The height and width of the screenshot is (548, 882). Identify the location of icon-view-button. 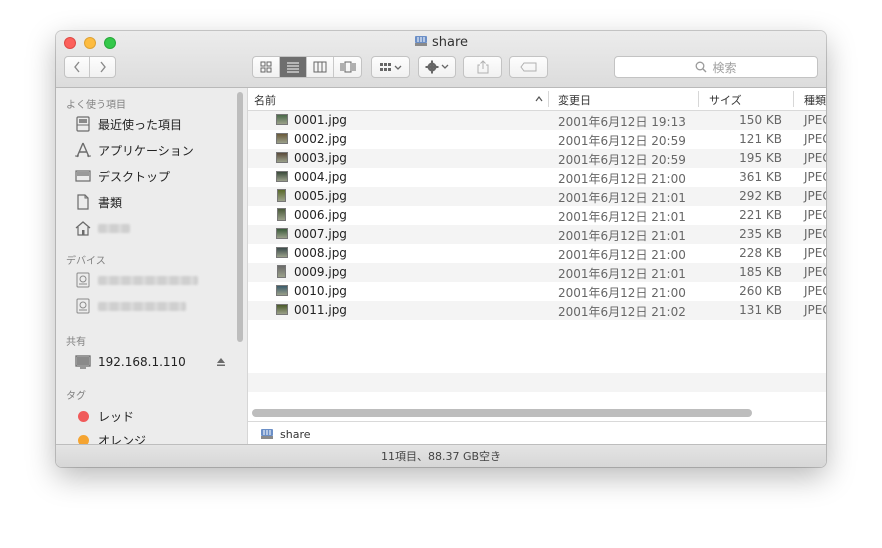
(266, 67).